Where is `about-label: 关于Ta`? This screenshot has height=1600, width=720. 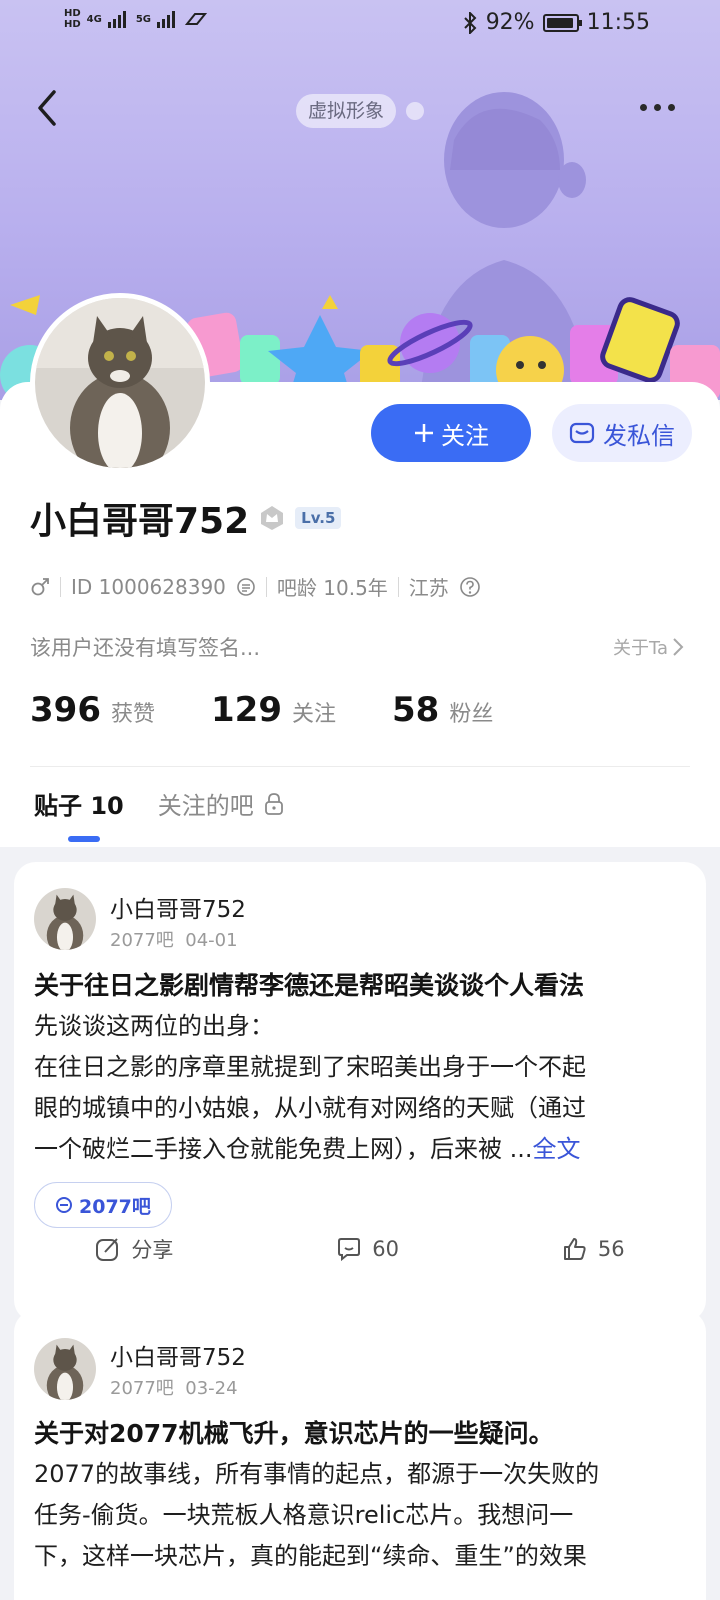
about-label: 关于Ta is located at coordinates (640, 648).